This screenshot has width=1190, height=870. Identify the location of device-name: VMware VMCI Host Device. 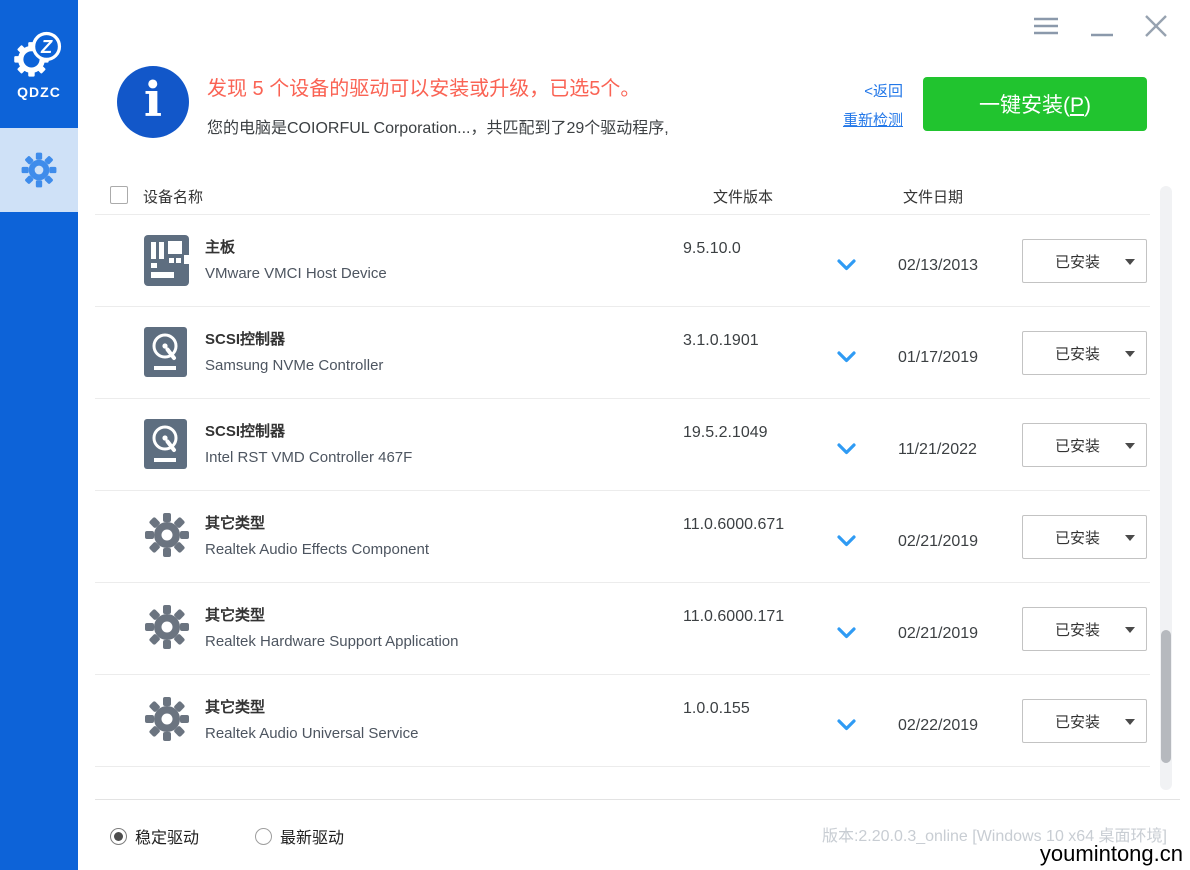
(296, 273).